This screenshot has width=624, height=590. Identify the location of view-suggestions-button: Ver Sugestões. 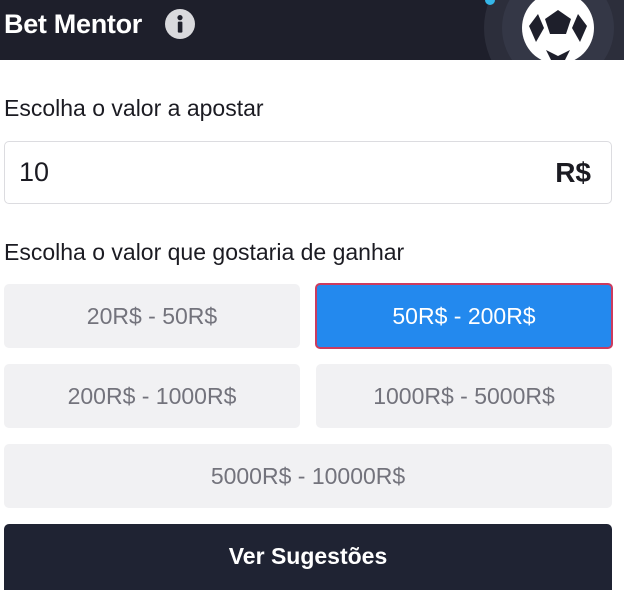
(308, 557).